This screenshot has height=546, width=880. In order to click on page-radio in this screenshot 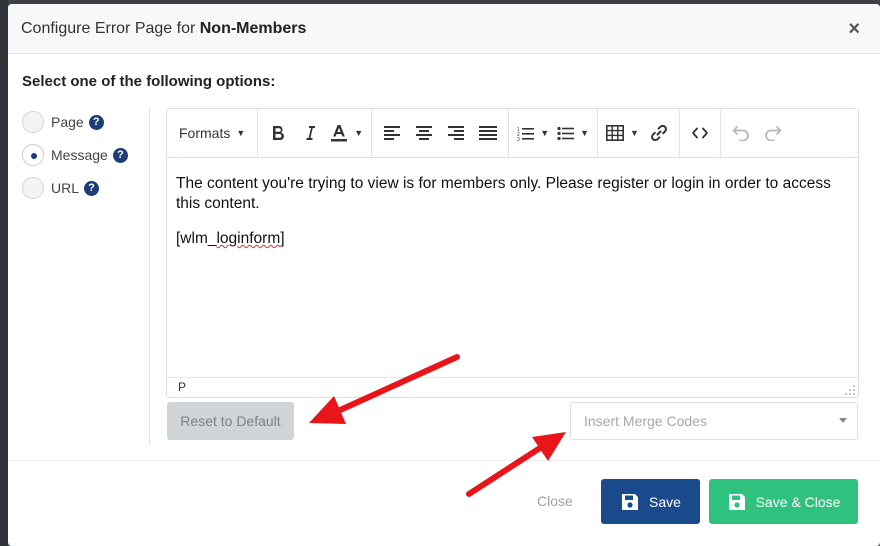, I will do `click(33, 122)`.